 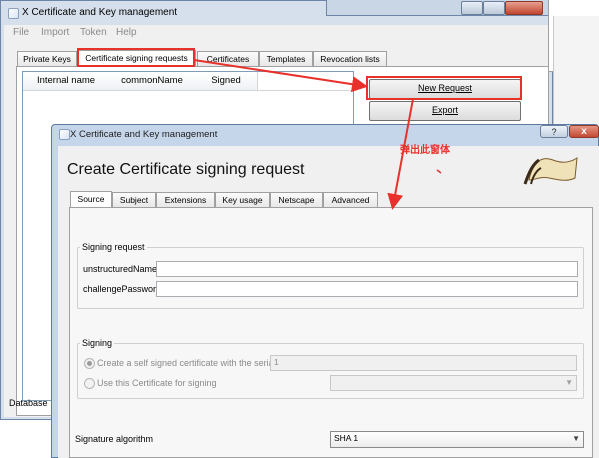 I want to click on tab-templates: Templates, so click(x=286, y=59).